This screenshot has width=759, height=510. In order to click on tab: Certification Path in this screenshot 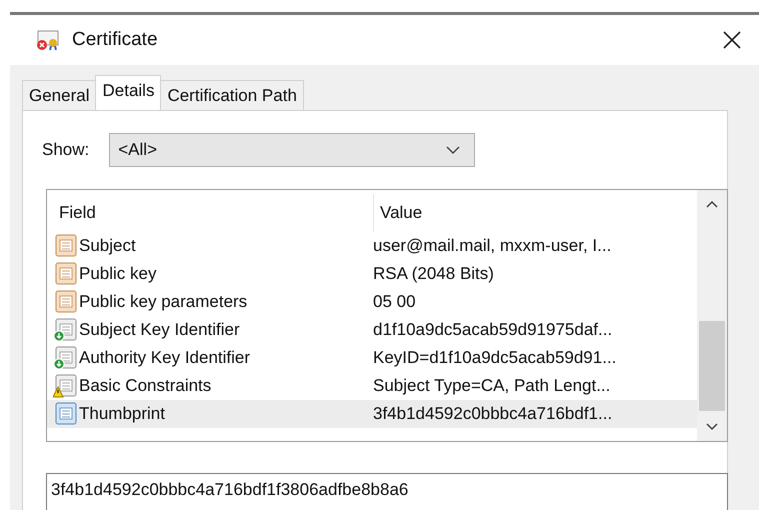, I will do `click(232, 95)`.